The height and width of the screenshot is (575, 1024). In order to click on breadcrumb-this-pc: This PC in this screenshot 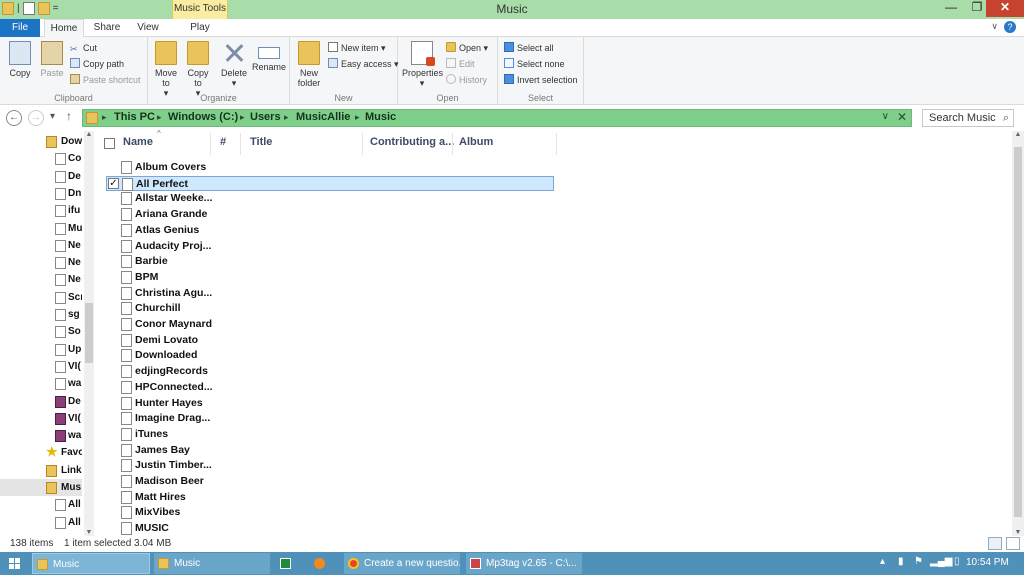, I will do `click(134, 117)`.